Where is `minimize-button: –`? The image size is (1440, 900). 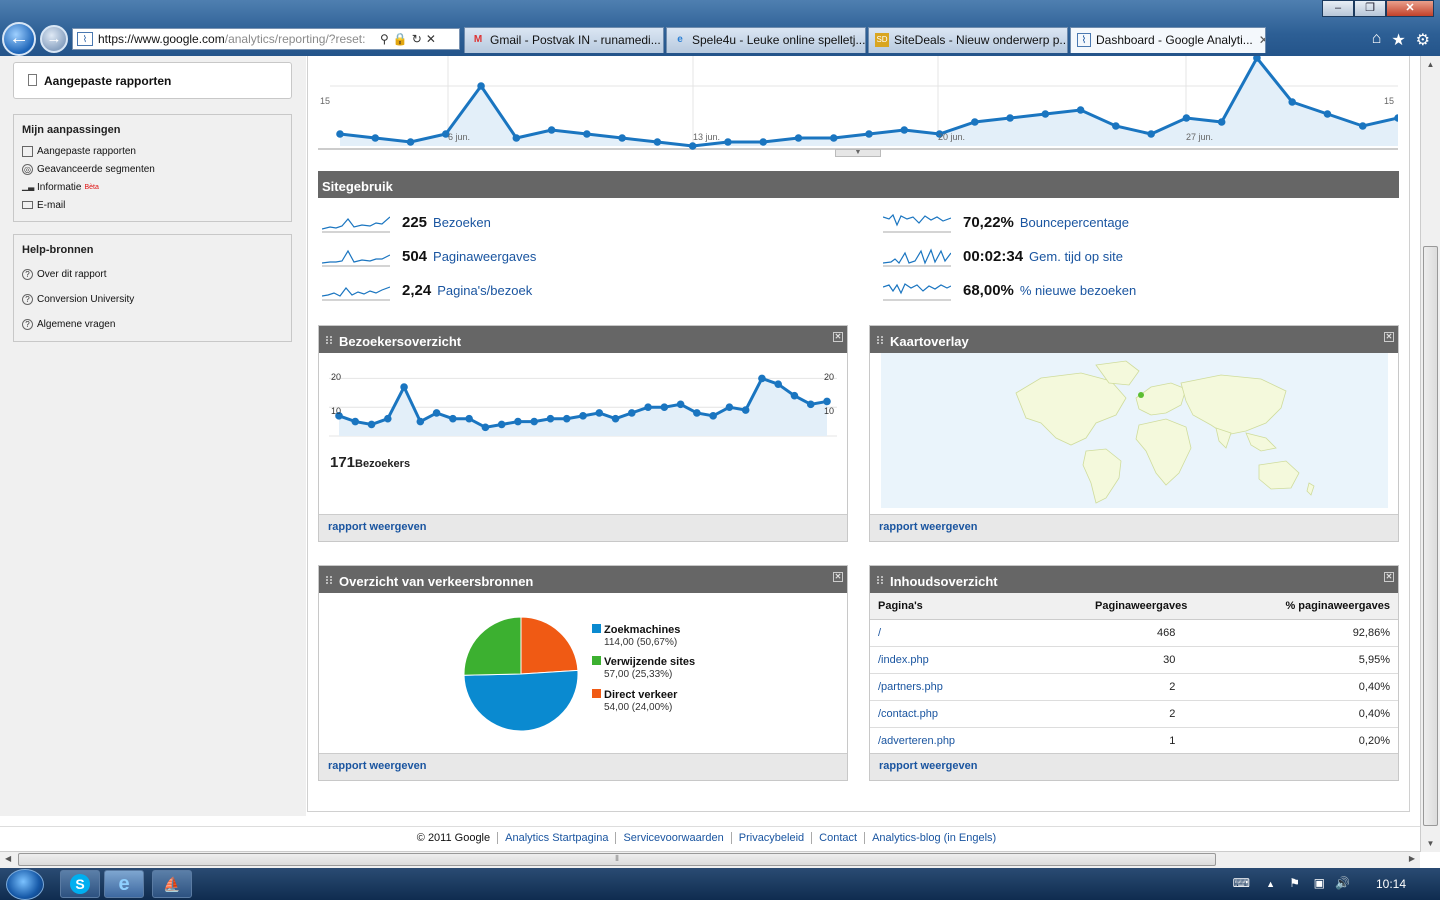 minimize-button: – is located at coordinates (1338, 8).